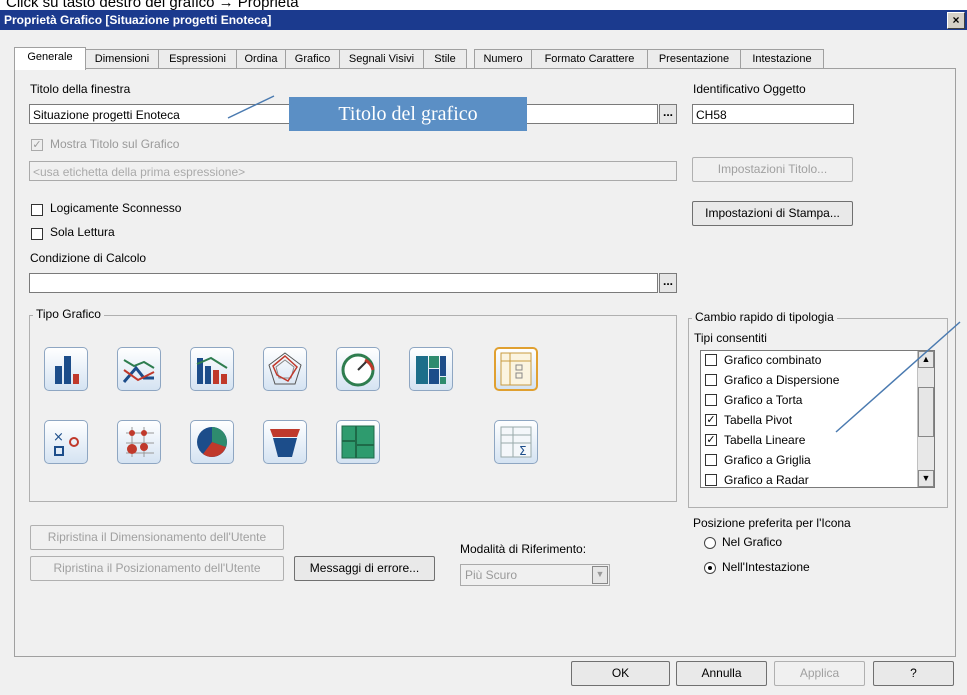 Image resolution: width=967 pixels, height=695 pixels. Describe the element at coordinates (50, 58) in the screenshot. I see `tab-generale: Generale` at that location.